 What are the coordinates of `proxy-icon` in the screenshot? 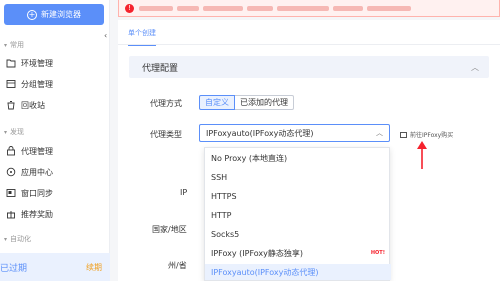 It's located at (11, 151).